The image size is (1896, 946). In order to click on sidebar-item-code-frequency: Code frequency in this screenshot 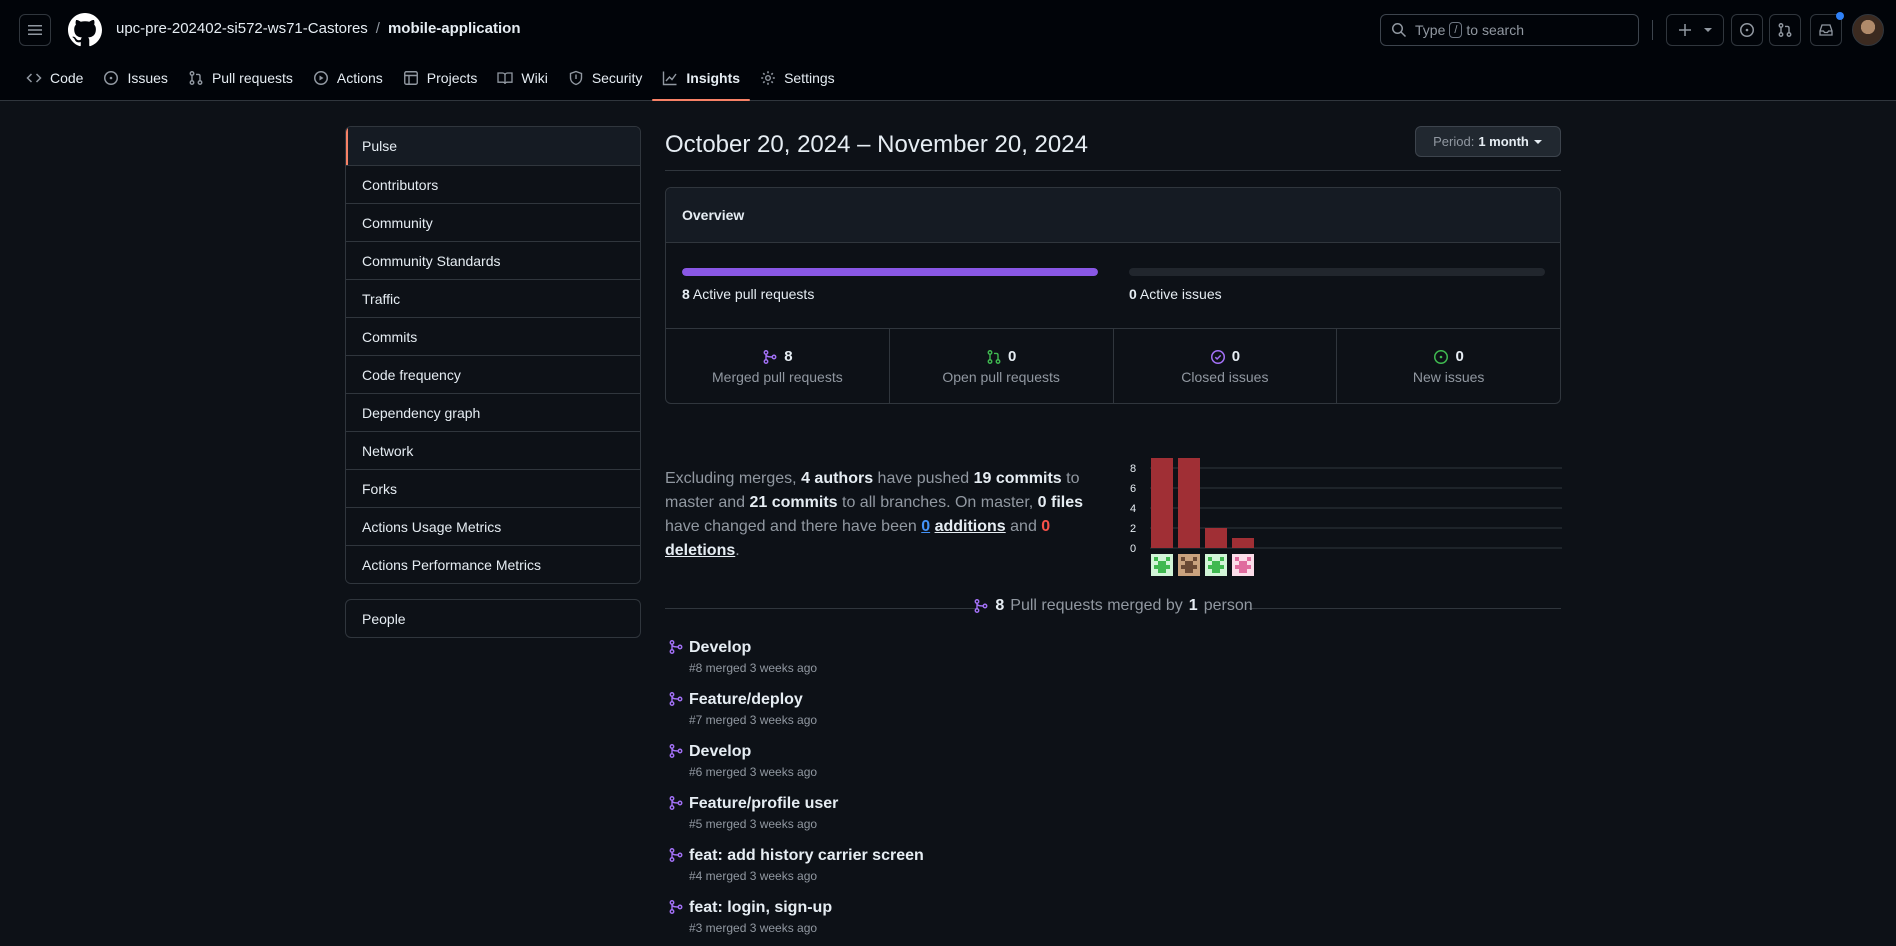, I will do `click(493, 374)`.